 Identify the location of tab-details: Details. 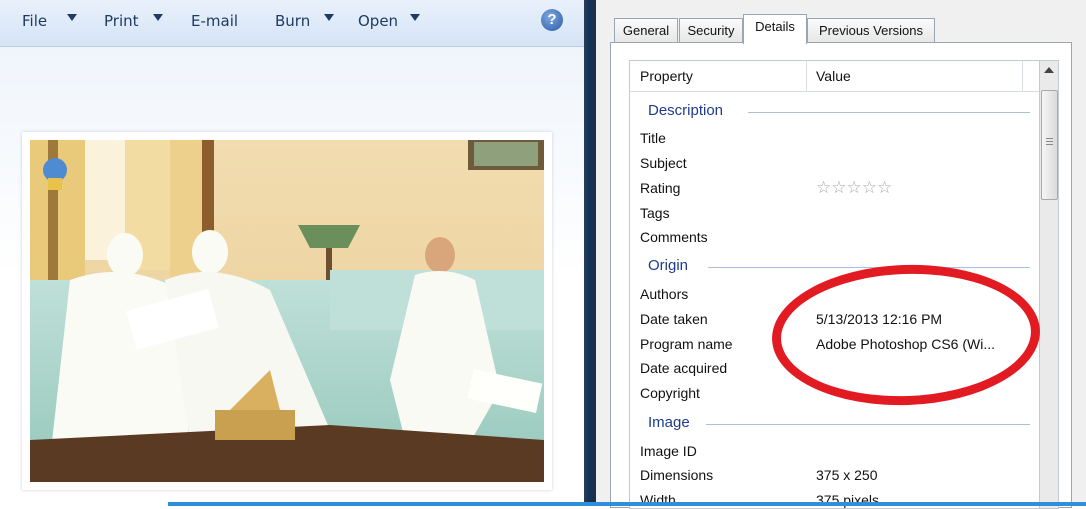
(775, 29).